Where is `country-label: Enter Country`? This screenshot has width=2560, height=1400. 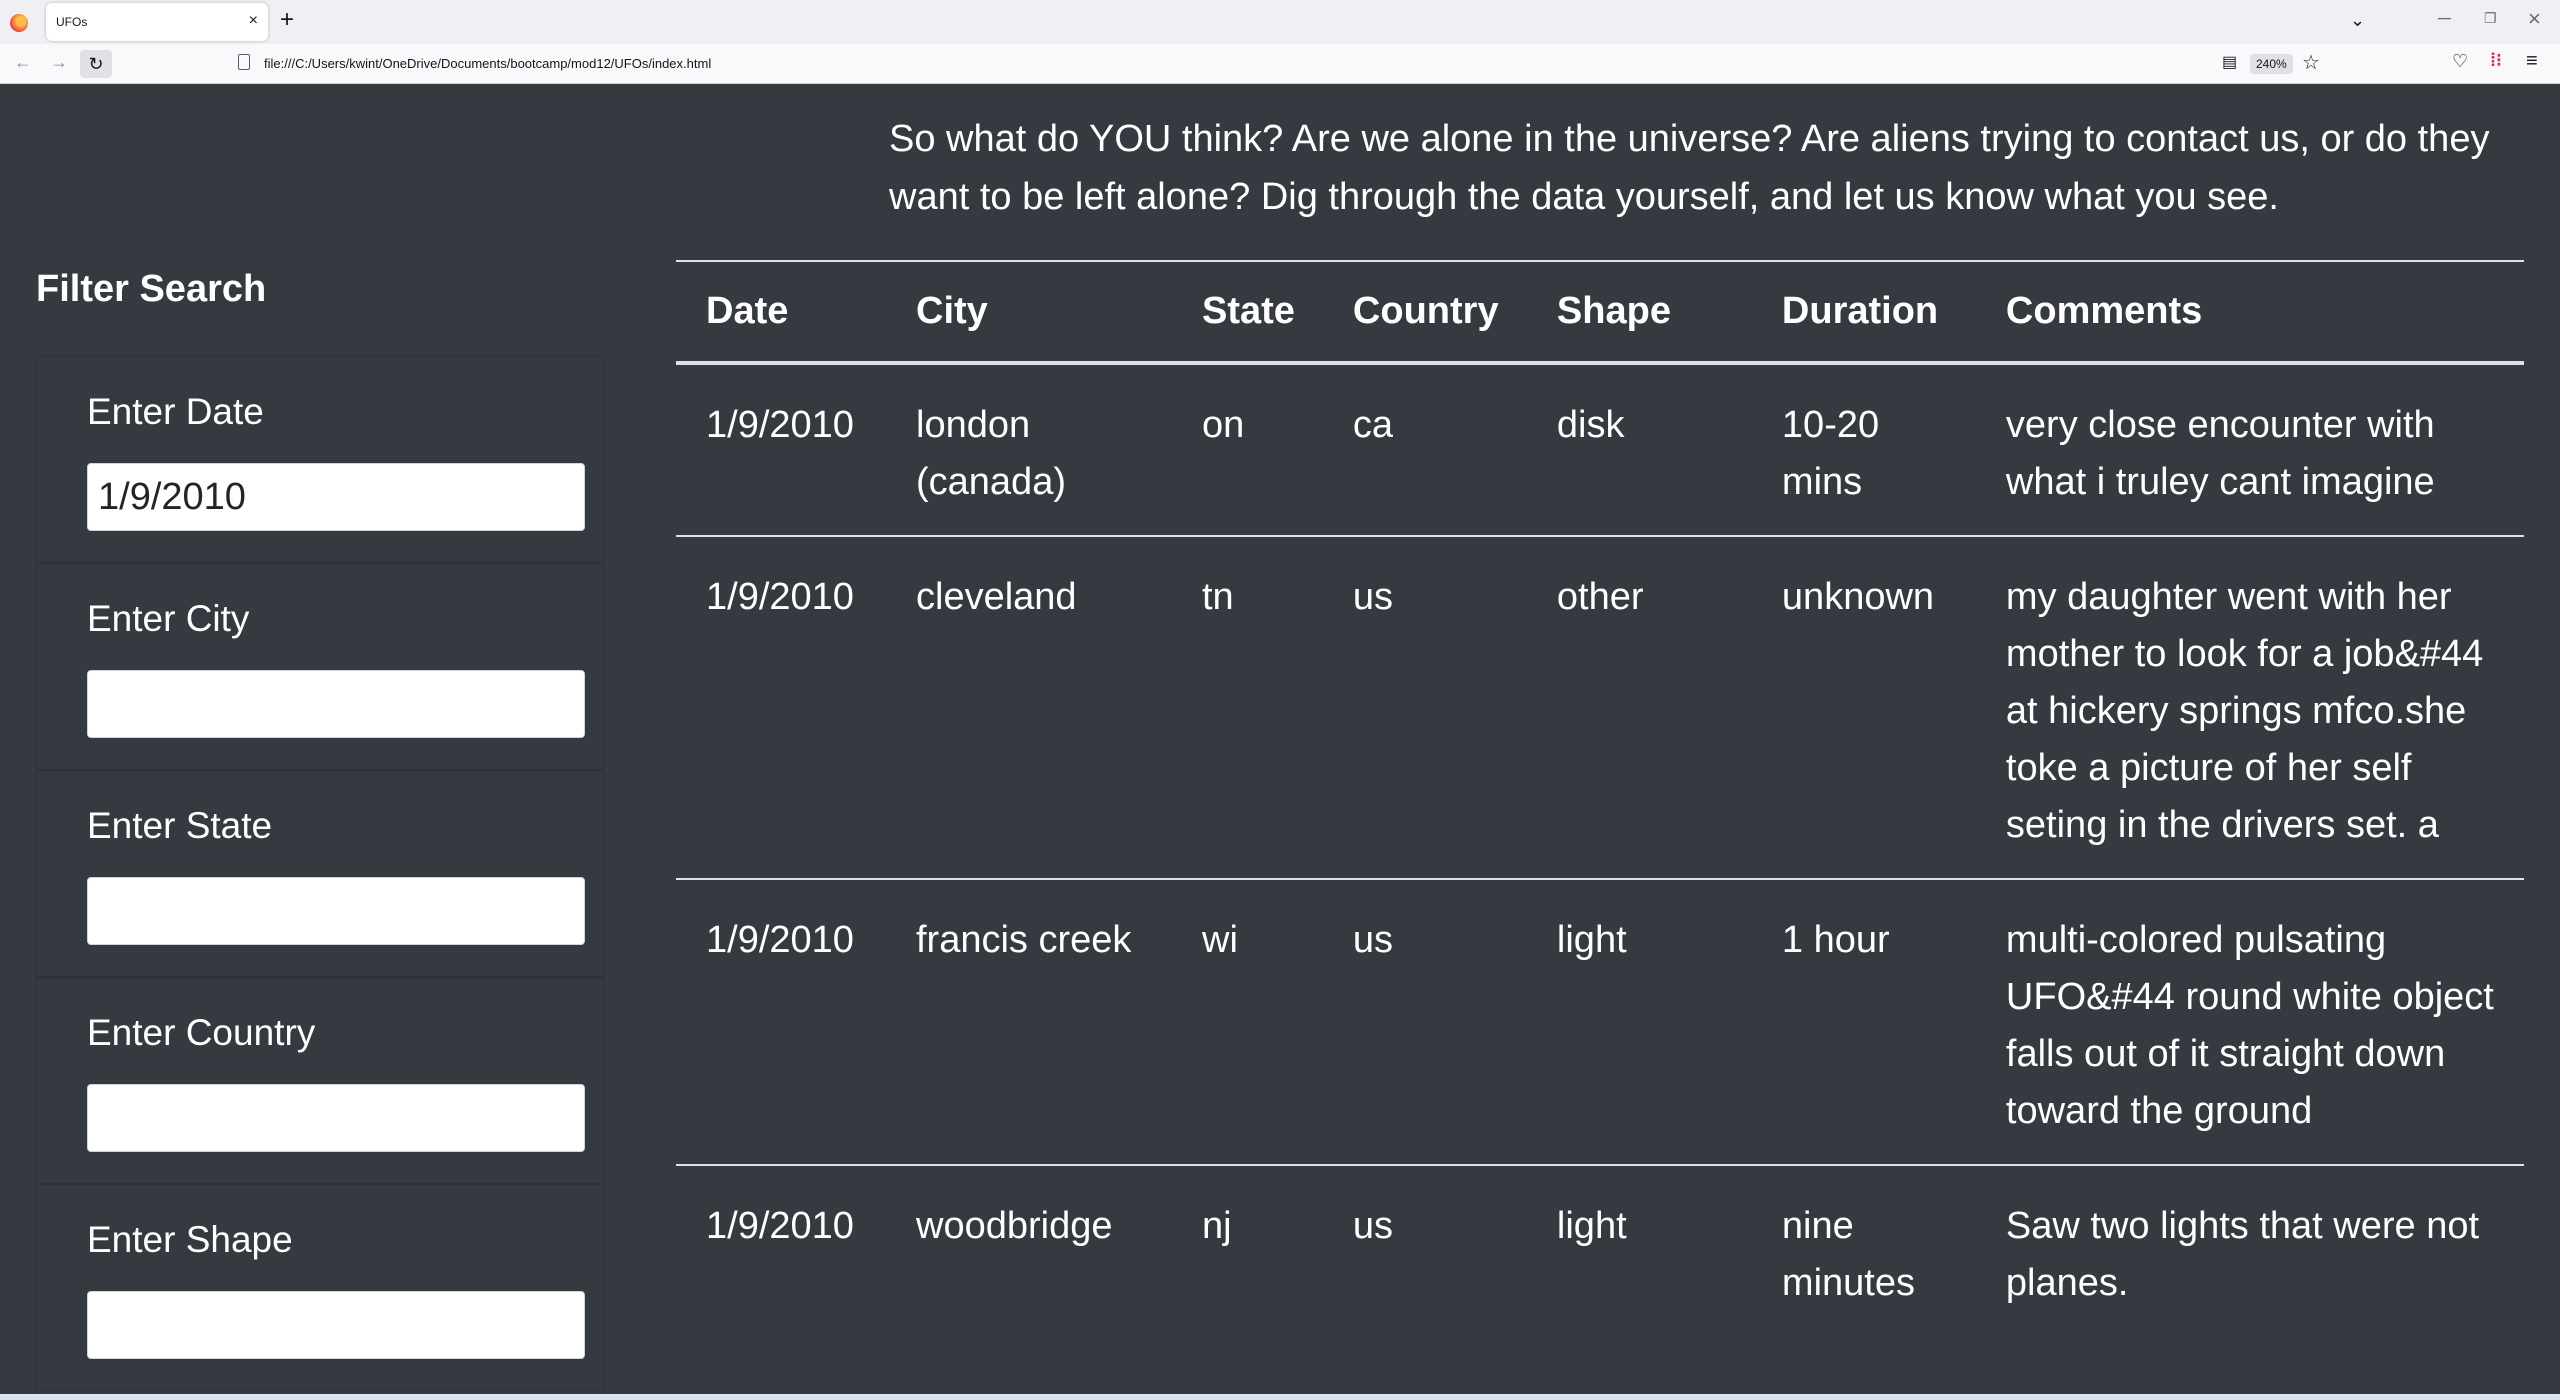 country-label: Enter Country is located at coordinates (201, 1032).